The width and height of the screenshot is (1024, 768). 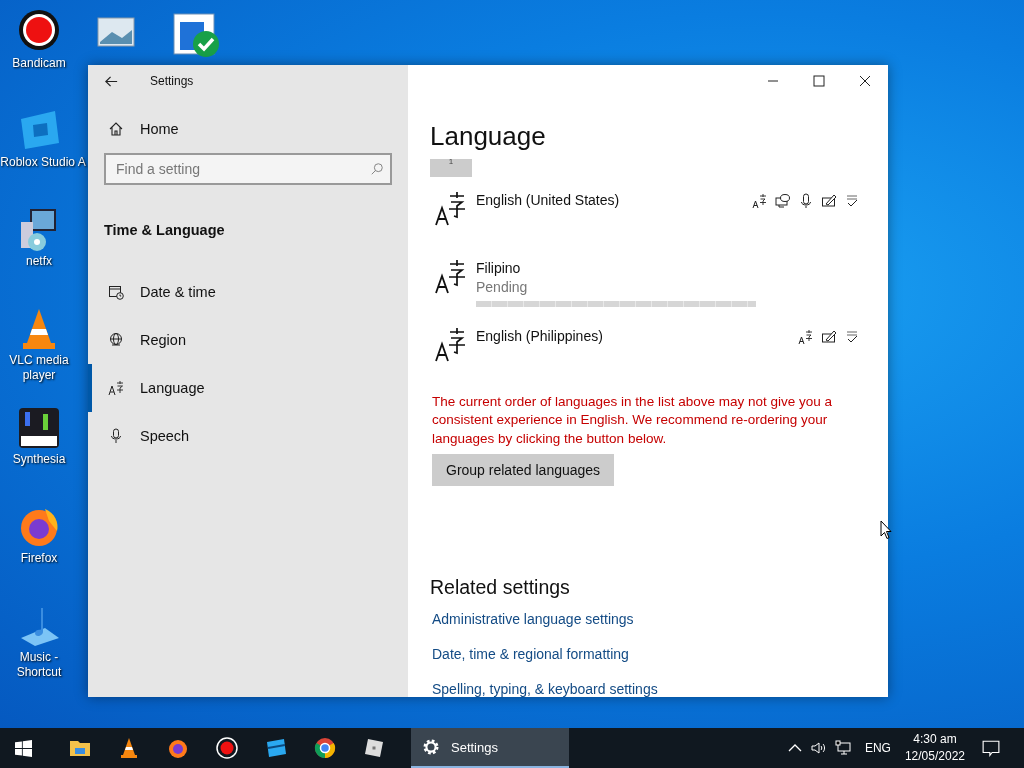 What do you see at coordinates (43, 162) in the screenshot?
I see `icon-label: Roblox Studio A` at bounding box center [43, 162].